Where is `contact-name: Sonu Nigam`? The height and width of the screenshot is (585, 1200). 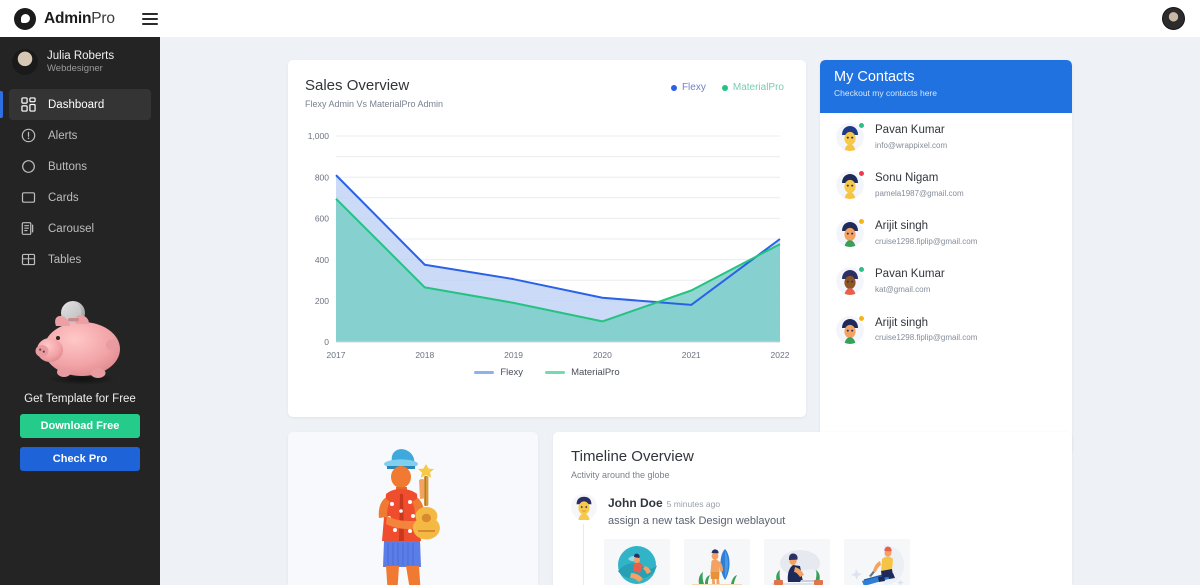
contact-name: Sonu Nigam is located at coordinates (907, 178).